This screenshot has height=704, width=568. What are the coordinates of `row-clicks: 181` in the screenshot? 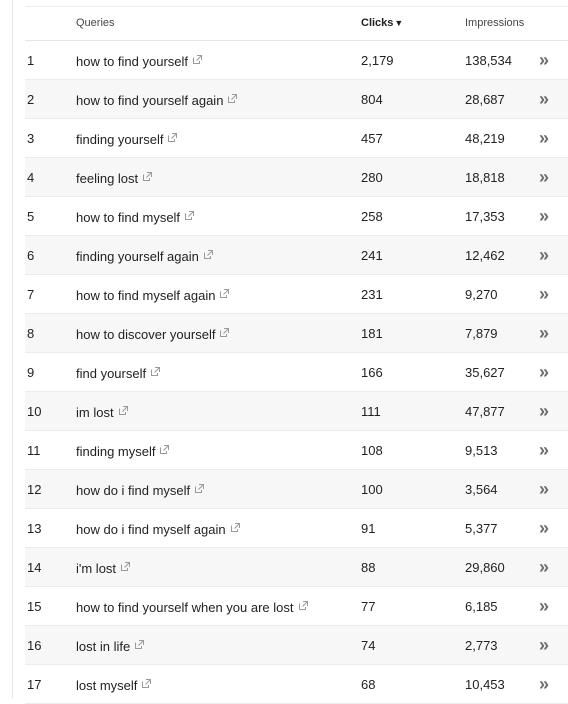 It's located at (372, 333).